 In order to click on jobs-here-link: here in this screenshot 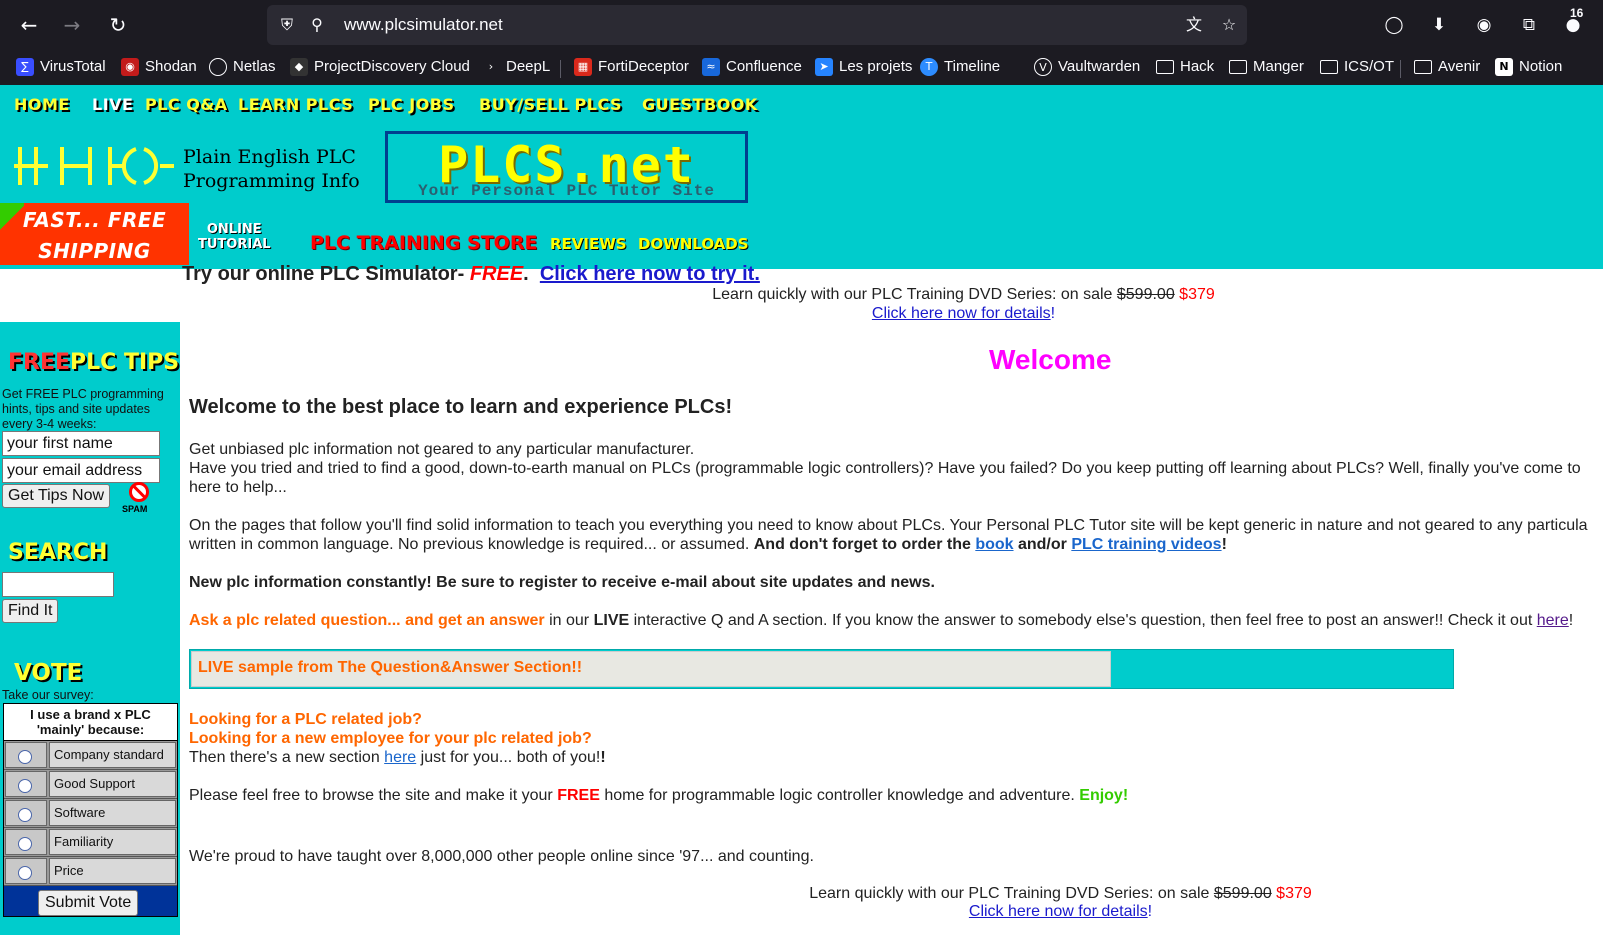, I will do `click(400, 757)`.